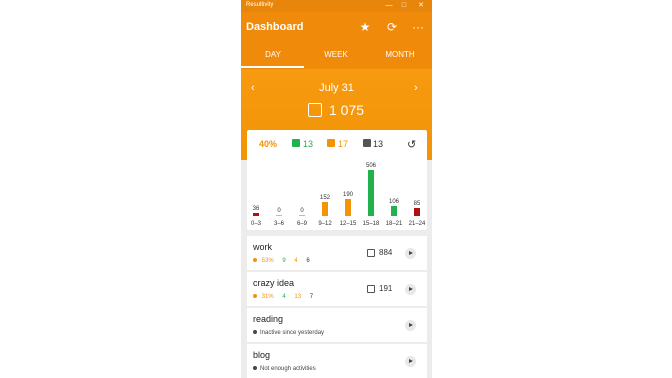  What do you see at coordinates (394, 224) in the screenshot?
I see `chart-tick-label: 18–21` at bounding box center [394, 224].